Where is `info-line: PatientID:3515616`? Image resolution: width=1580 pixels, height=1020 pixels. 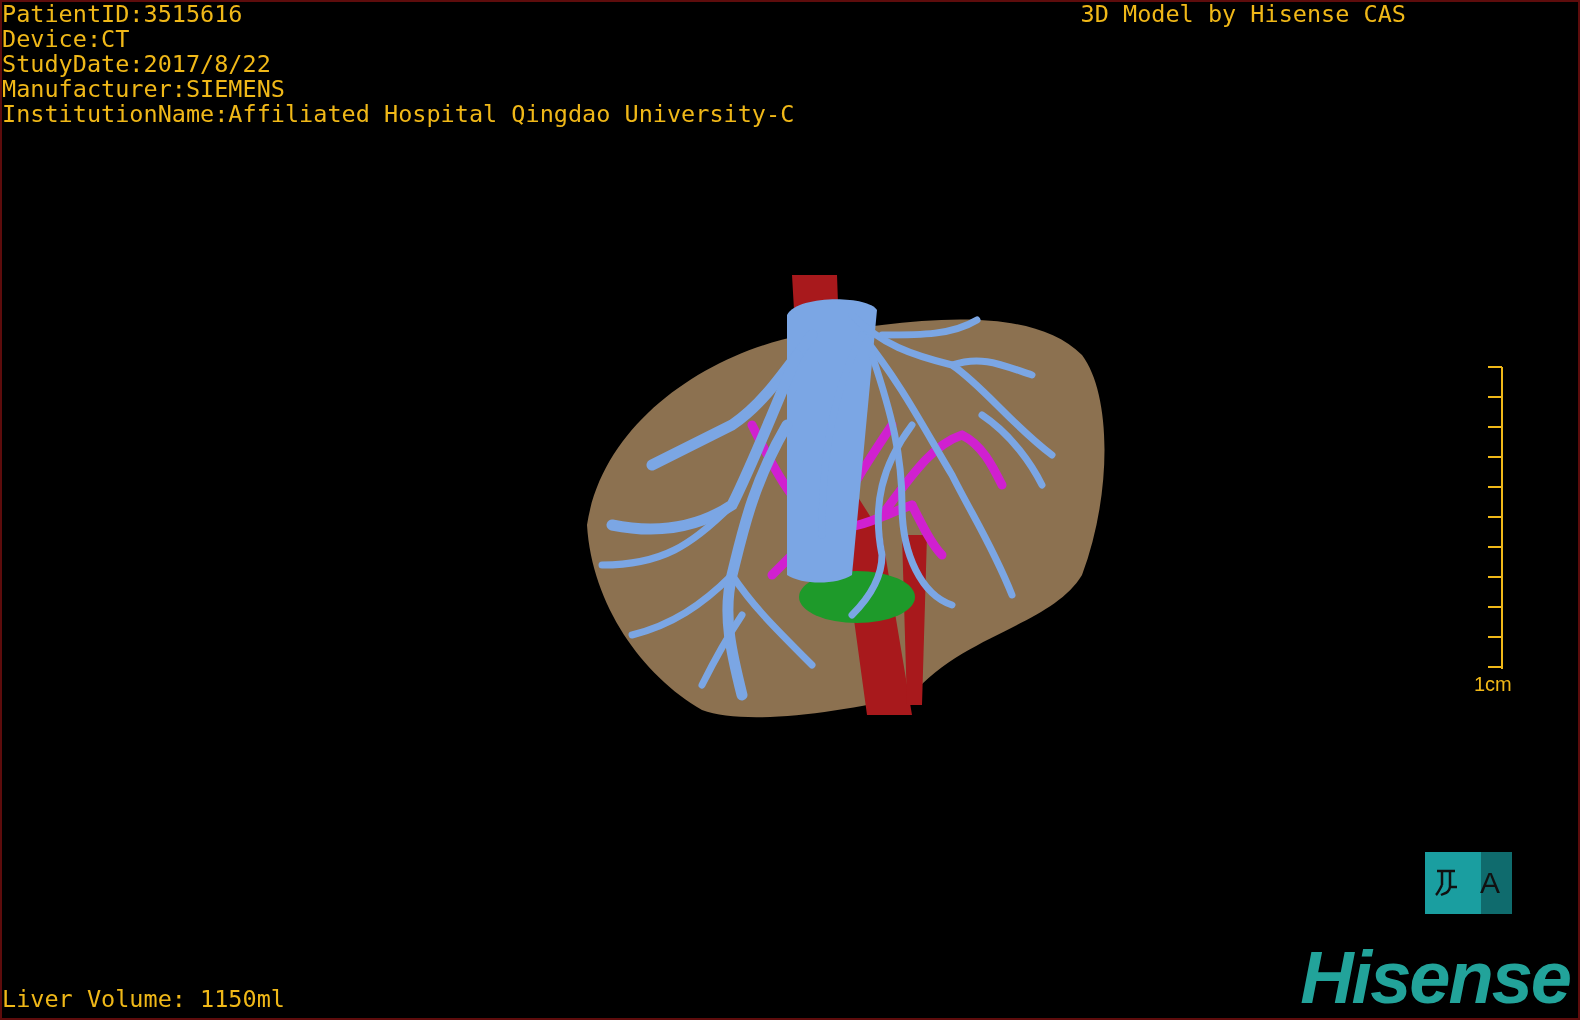
info-line: PatientID:3515616 is located at coordinates (122, 14).